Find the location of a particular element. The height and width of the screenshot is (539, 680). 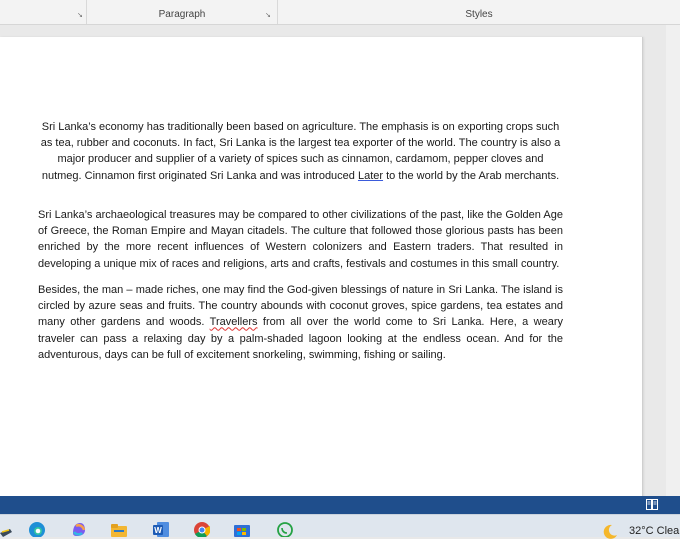

status-bar is located at coordinates (340, 505).